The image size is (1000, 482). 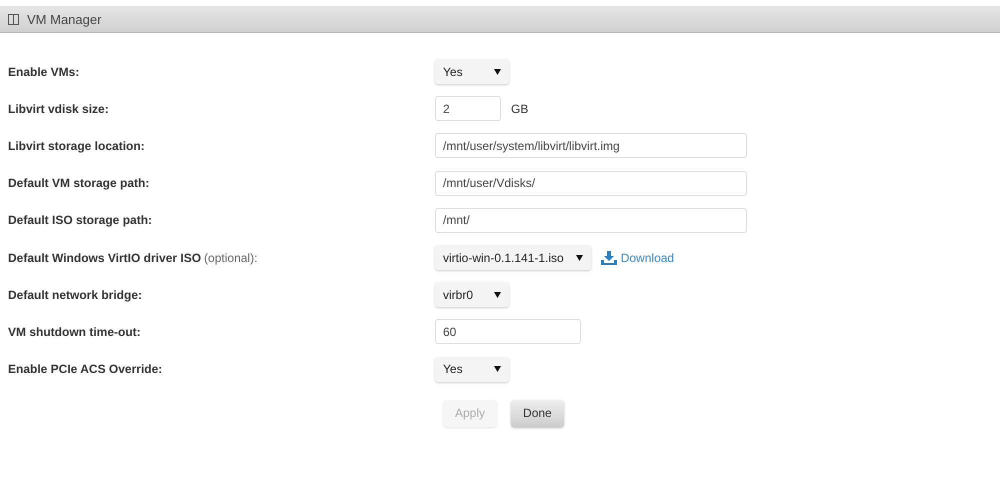 What do you see at coordinates (75, 295) in the screenshot?
I see `setting-label: Default network bridge:` at bounding box center [75, 295].